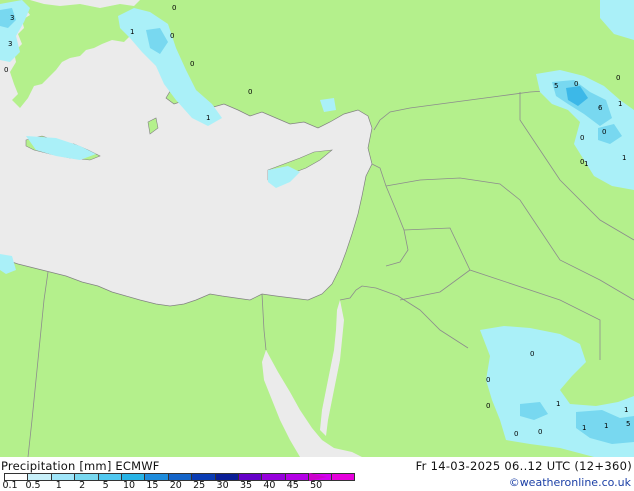 Image resolution: width=634 pixels, height=491 pixels. What do you see at coordinates (523, 466) in the screenshot?
I see `valid-time: Fr 14-03-2025 06..12 UTC (12+360)` at bounding box center [523, 466].